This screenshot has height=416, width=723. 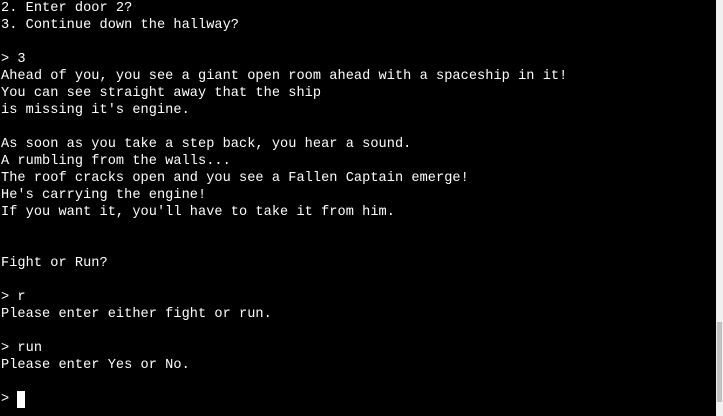 What do you see at coordinates (21, 399) in the screenshot?
I see `text-cursor` at bounding box center [21, 399].